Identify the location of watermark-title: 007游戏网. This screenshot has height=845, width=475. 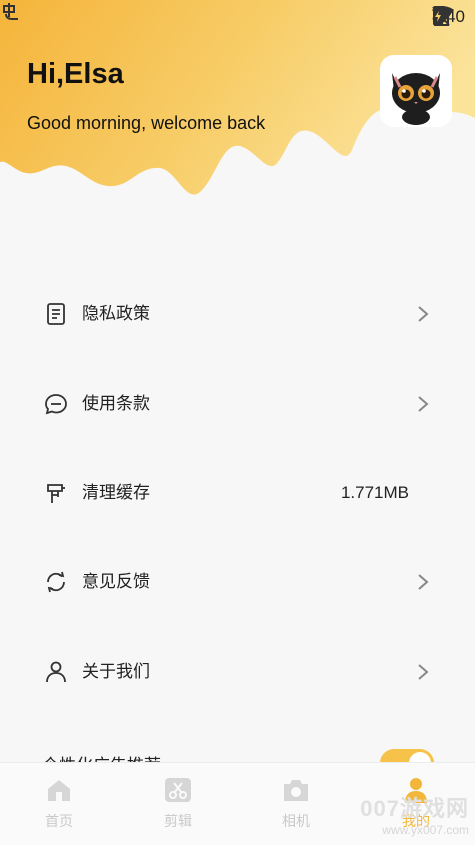
(414, 808).